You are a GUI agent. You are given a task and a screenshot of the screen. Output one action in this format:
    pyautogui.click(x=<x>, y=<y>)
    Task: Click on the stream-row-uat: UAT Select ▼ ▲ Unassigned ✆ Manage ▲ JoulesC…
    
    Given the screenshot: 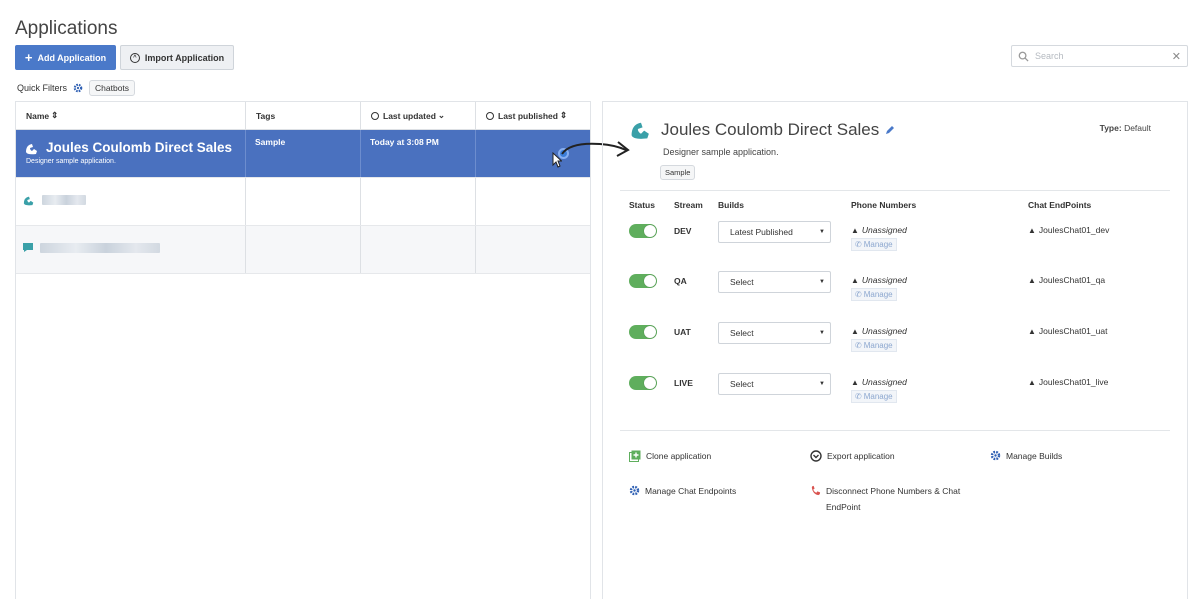 What is the action you would take?
    pyautogui.click(x=895, y=343)
    